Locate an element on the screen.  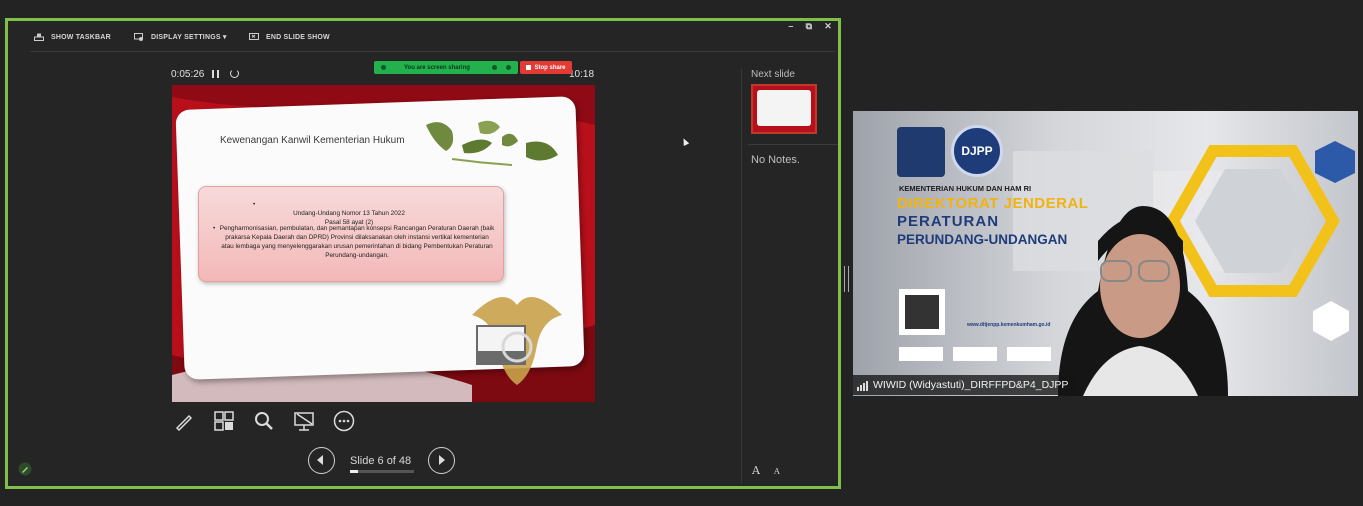
slide-navigation: Slide 6 of 48 is located at coordinates (383, 462).